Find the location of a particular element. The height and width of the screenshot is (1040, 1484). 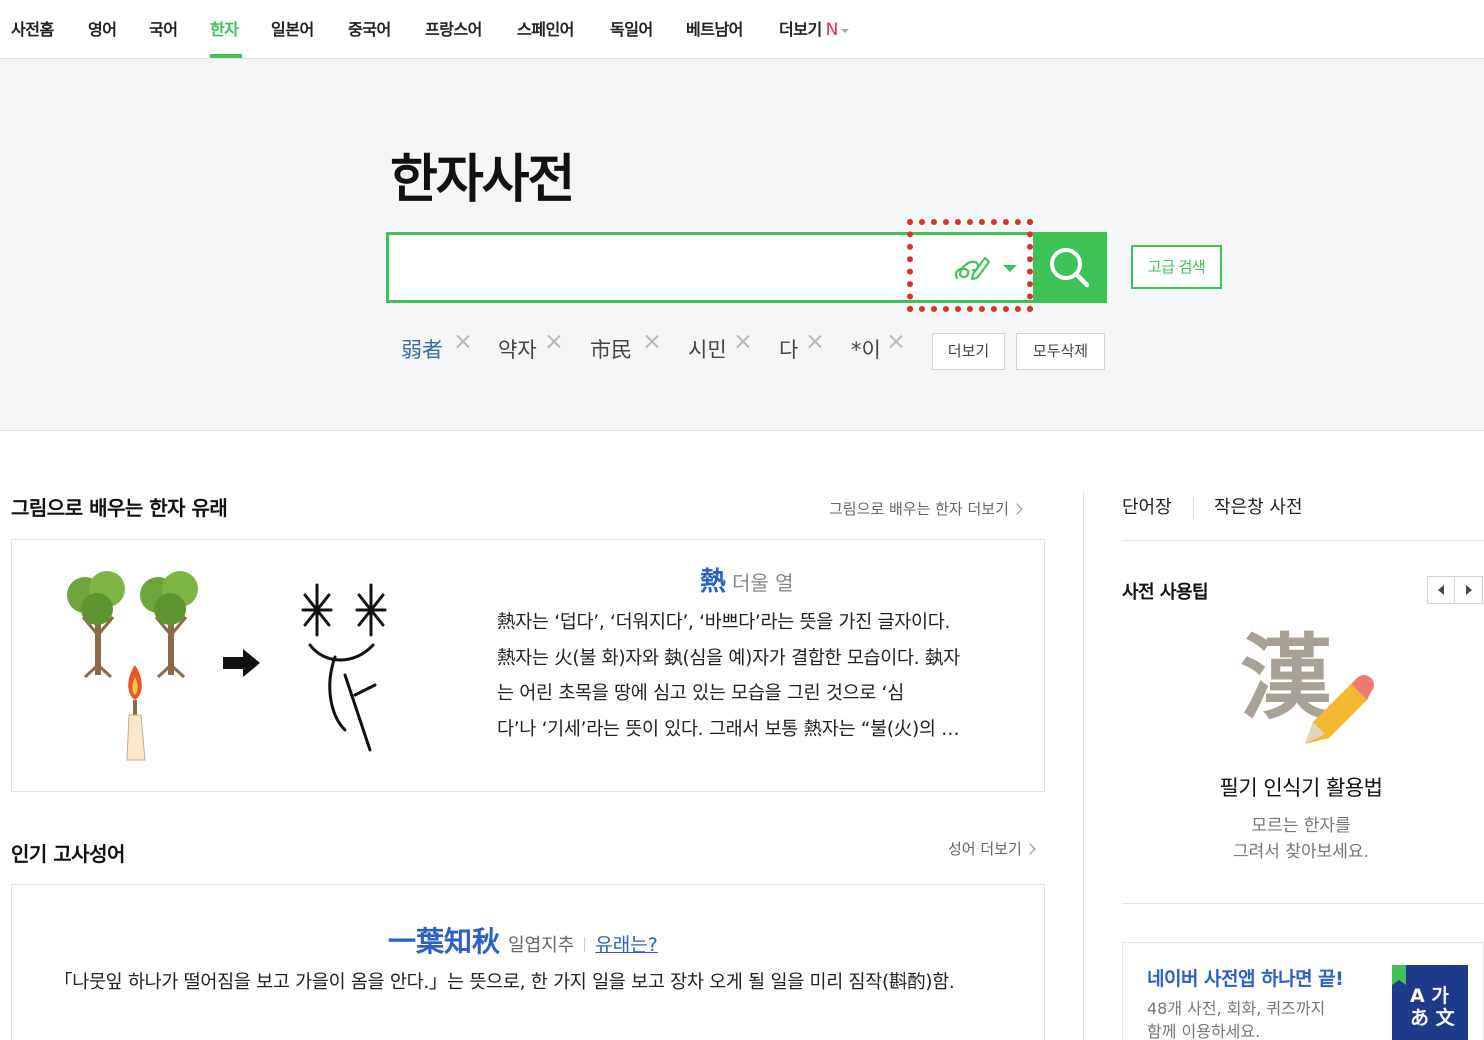

origin-line: 는 어린 초목을 땅에 심고 있는 모습을 그린 것으로 ‘심 is located at coordinates (700, 693).